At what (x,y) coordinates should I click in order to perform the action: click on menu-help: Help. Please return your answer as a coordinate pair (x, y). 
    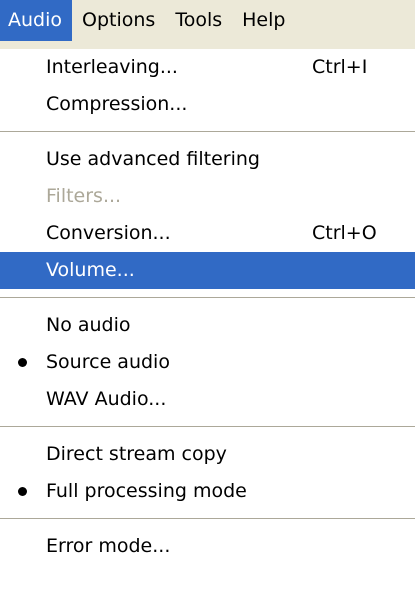
    Looking at the image, I should click on (263, 20).